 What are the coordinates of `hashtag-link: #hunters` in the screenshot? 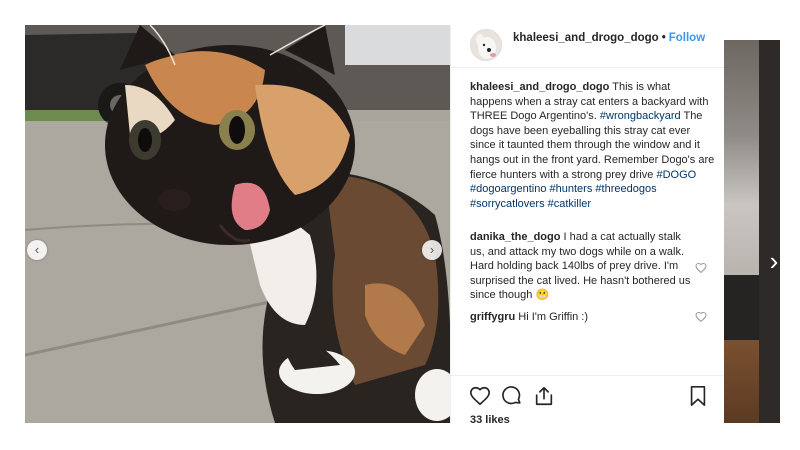 It's located at (571, 189).